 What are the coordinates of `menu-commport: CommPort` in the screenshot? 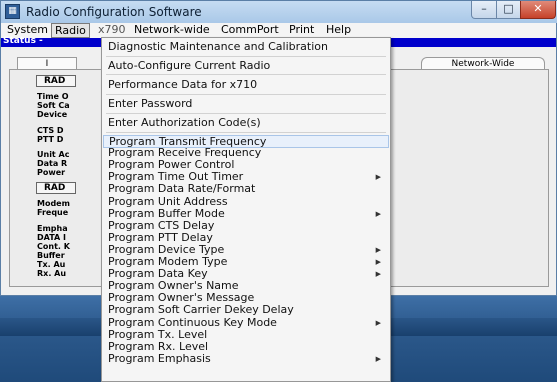 It's located at (250, 30).